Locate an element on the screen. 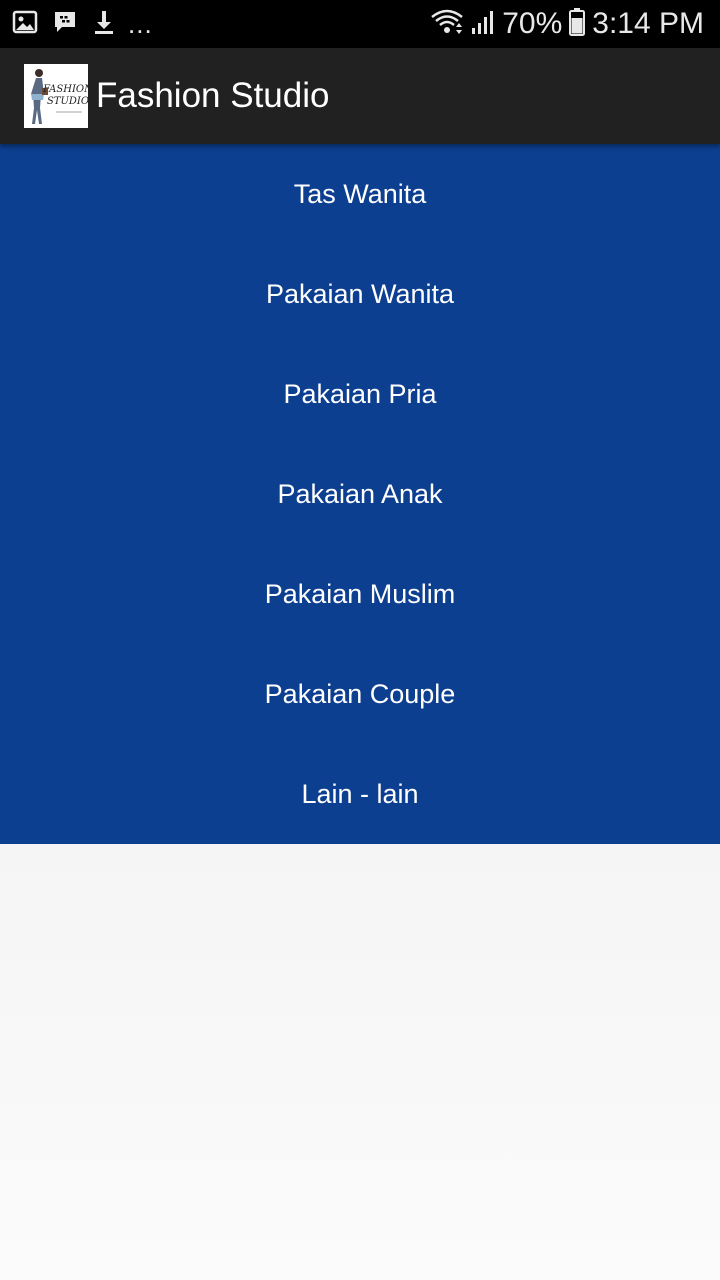 The height and width of the screenshot is (1280, 720). battery-percent: 70% is located at coordinates (532, 23).